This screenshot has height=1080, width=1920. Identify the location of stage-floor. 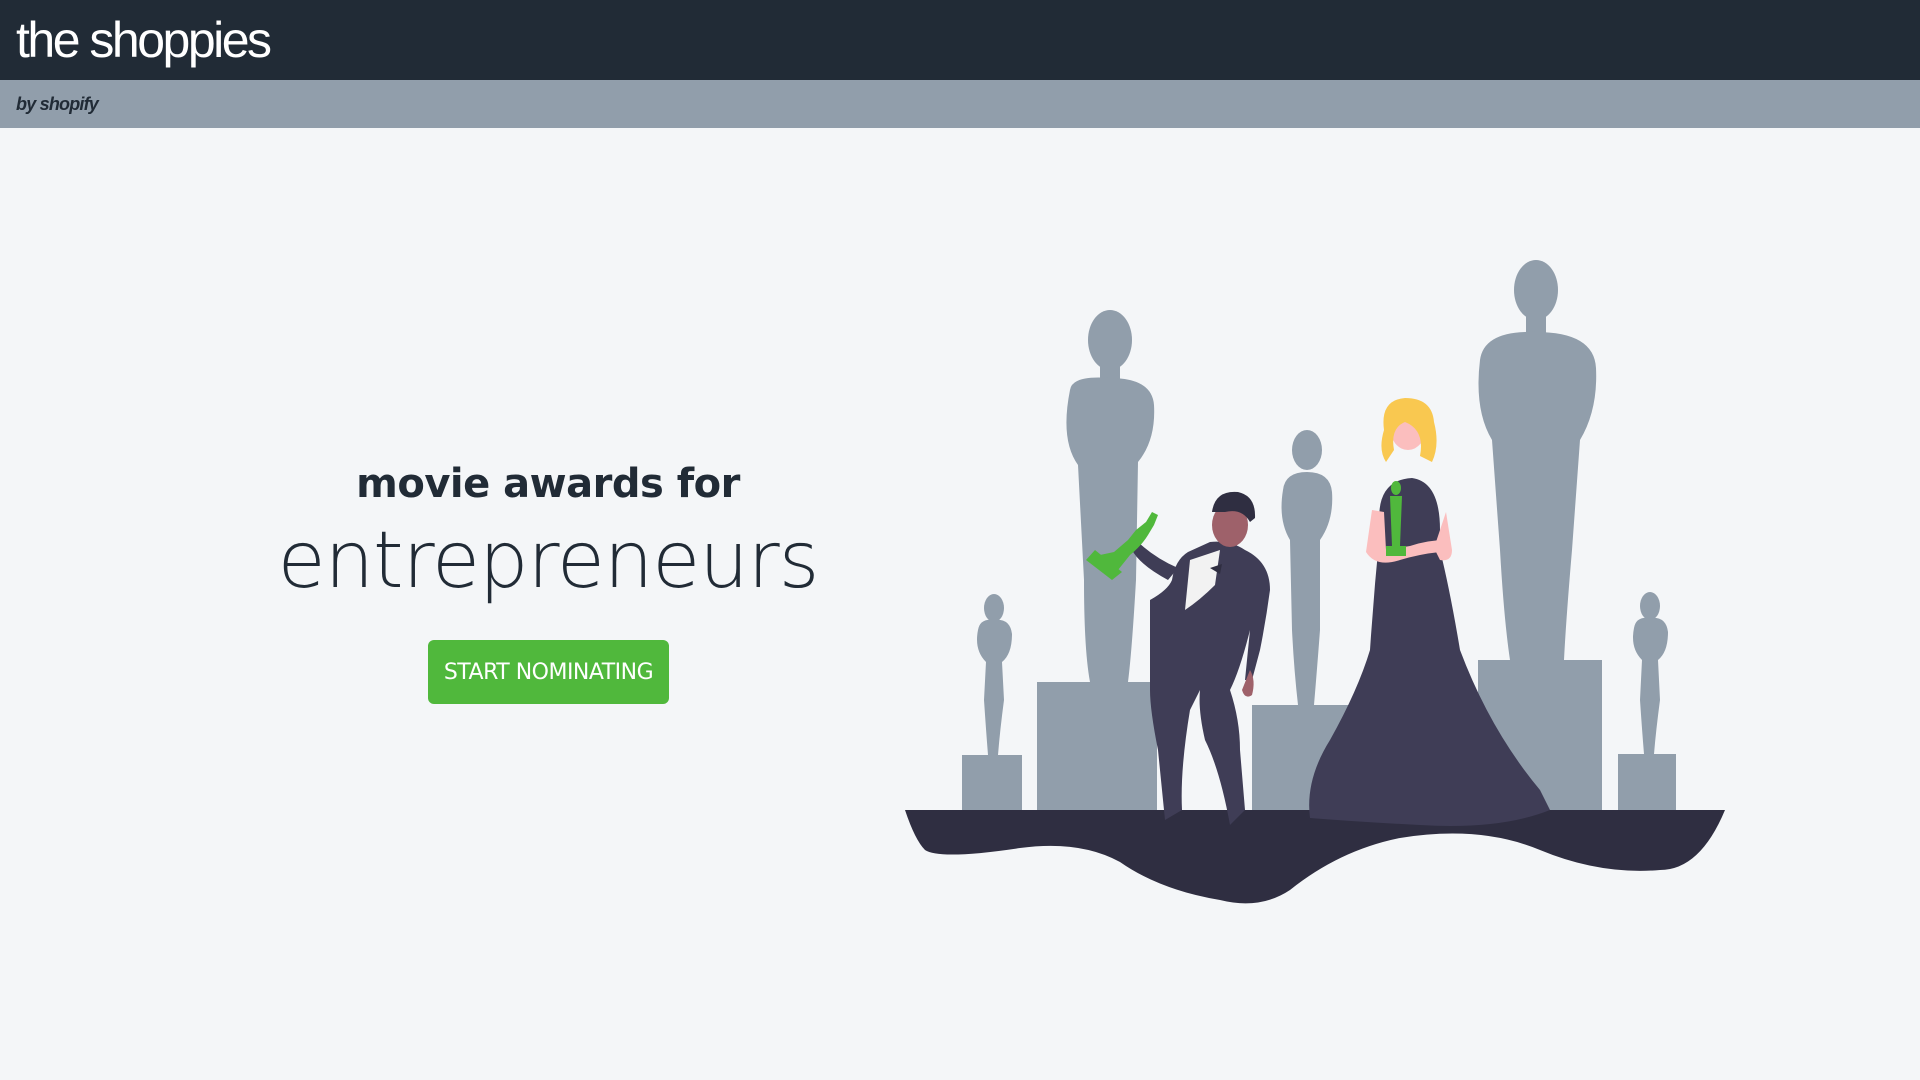
(1315, 857).